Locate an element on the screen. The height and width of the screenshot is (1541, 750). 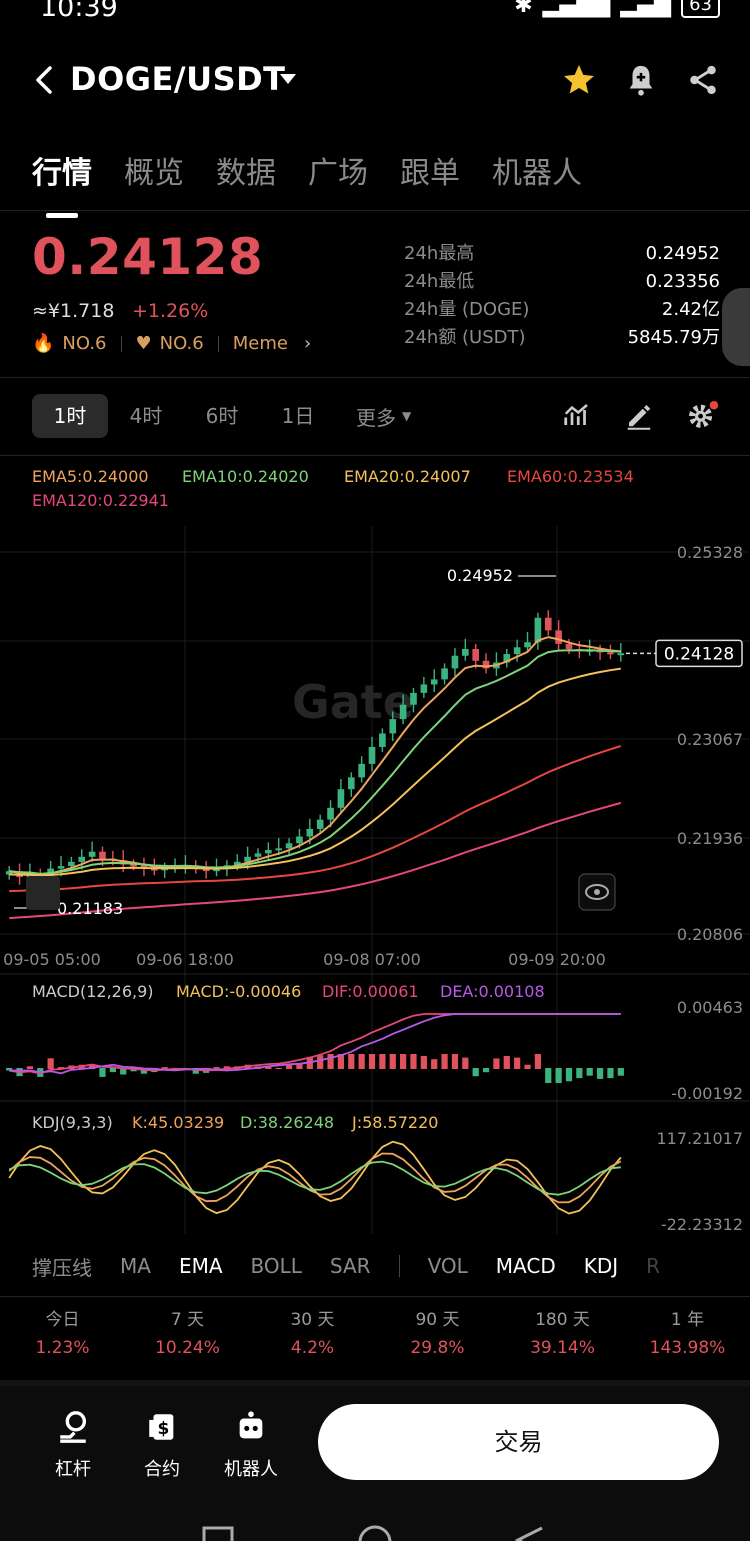
home-icon is located at coordinates (375, 1533).